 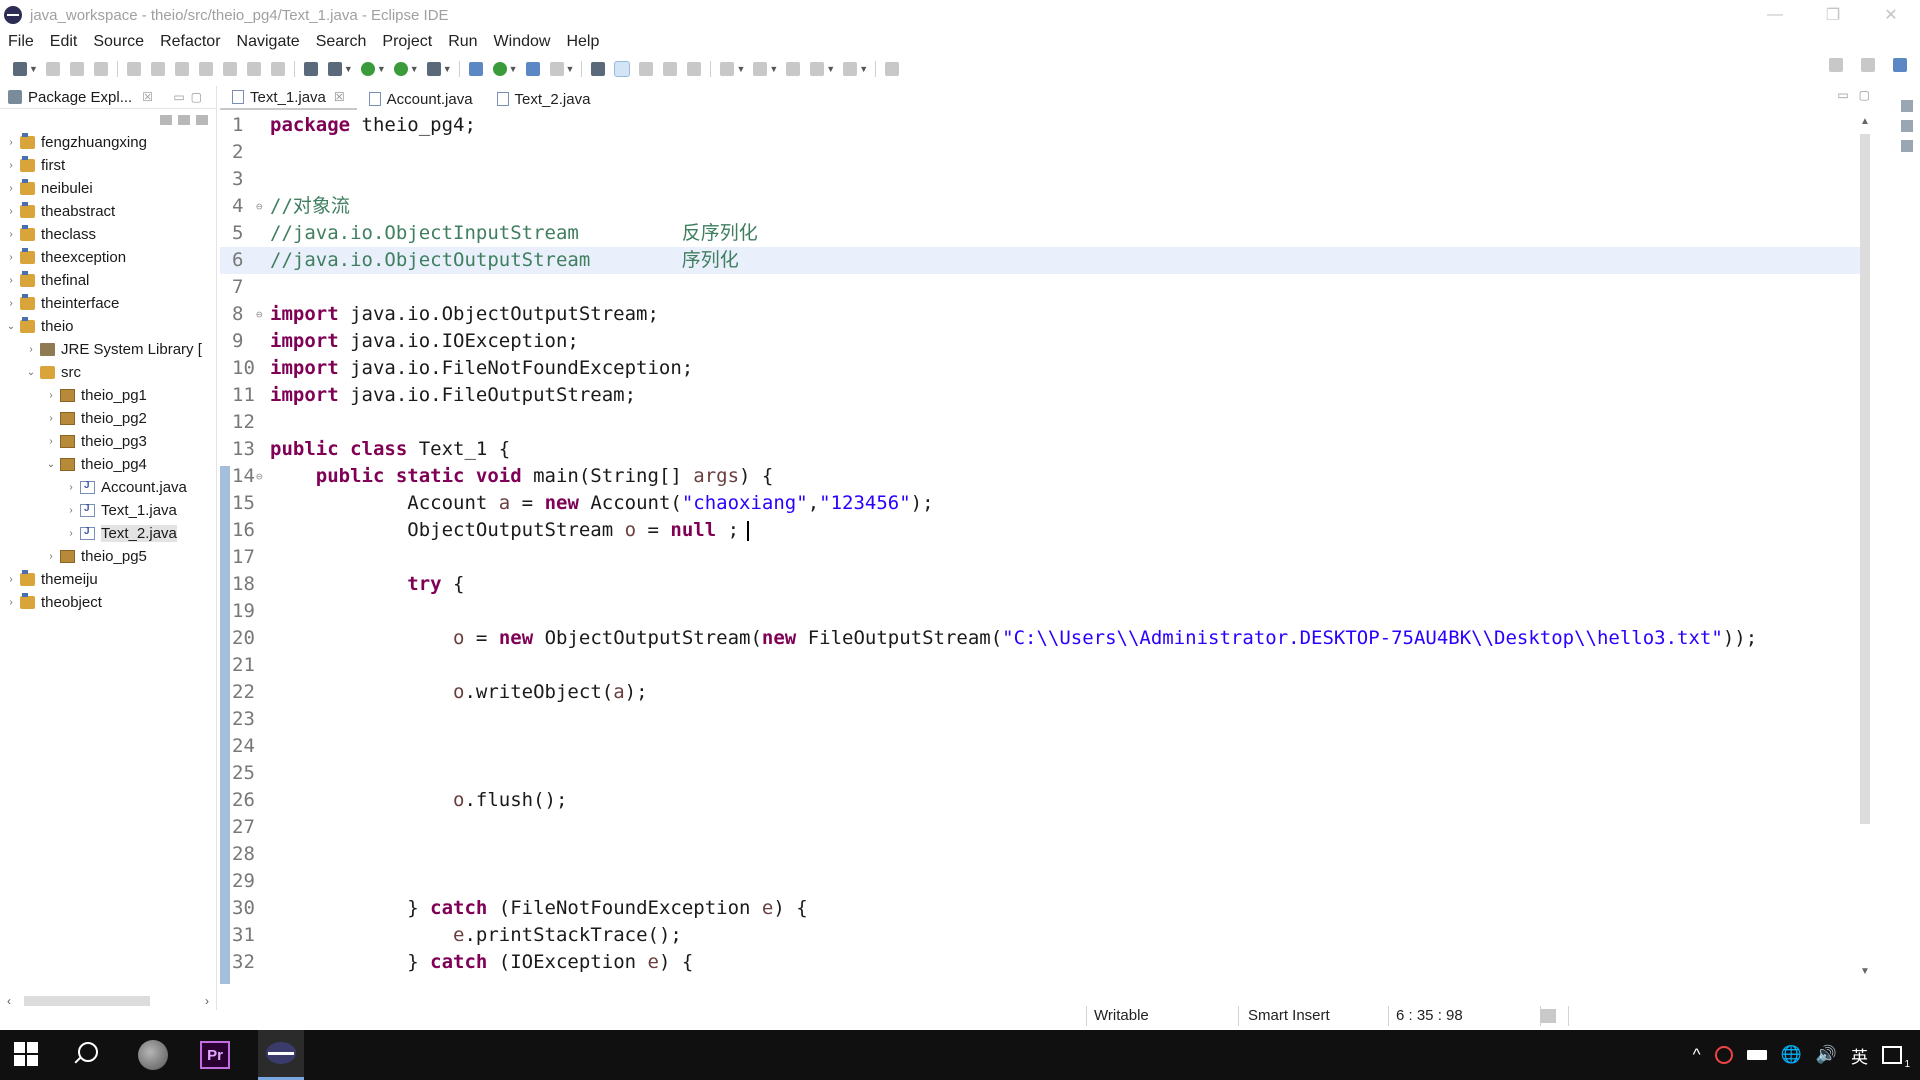 I want to click on tree-item: › fengzhuangxing, so click(x=108, y=142).